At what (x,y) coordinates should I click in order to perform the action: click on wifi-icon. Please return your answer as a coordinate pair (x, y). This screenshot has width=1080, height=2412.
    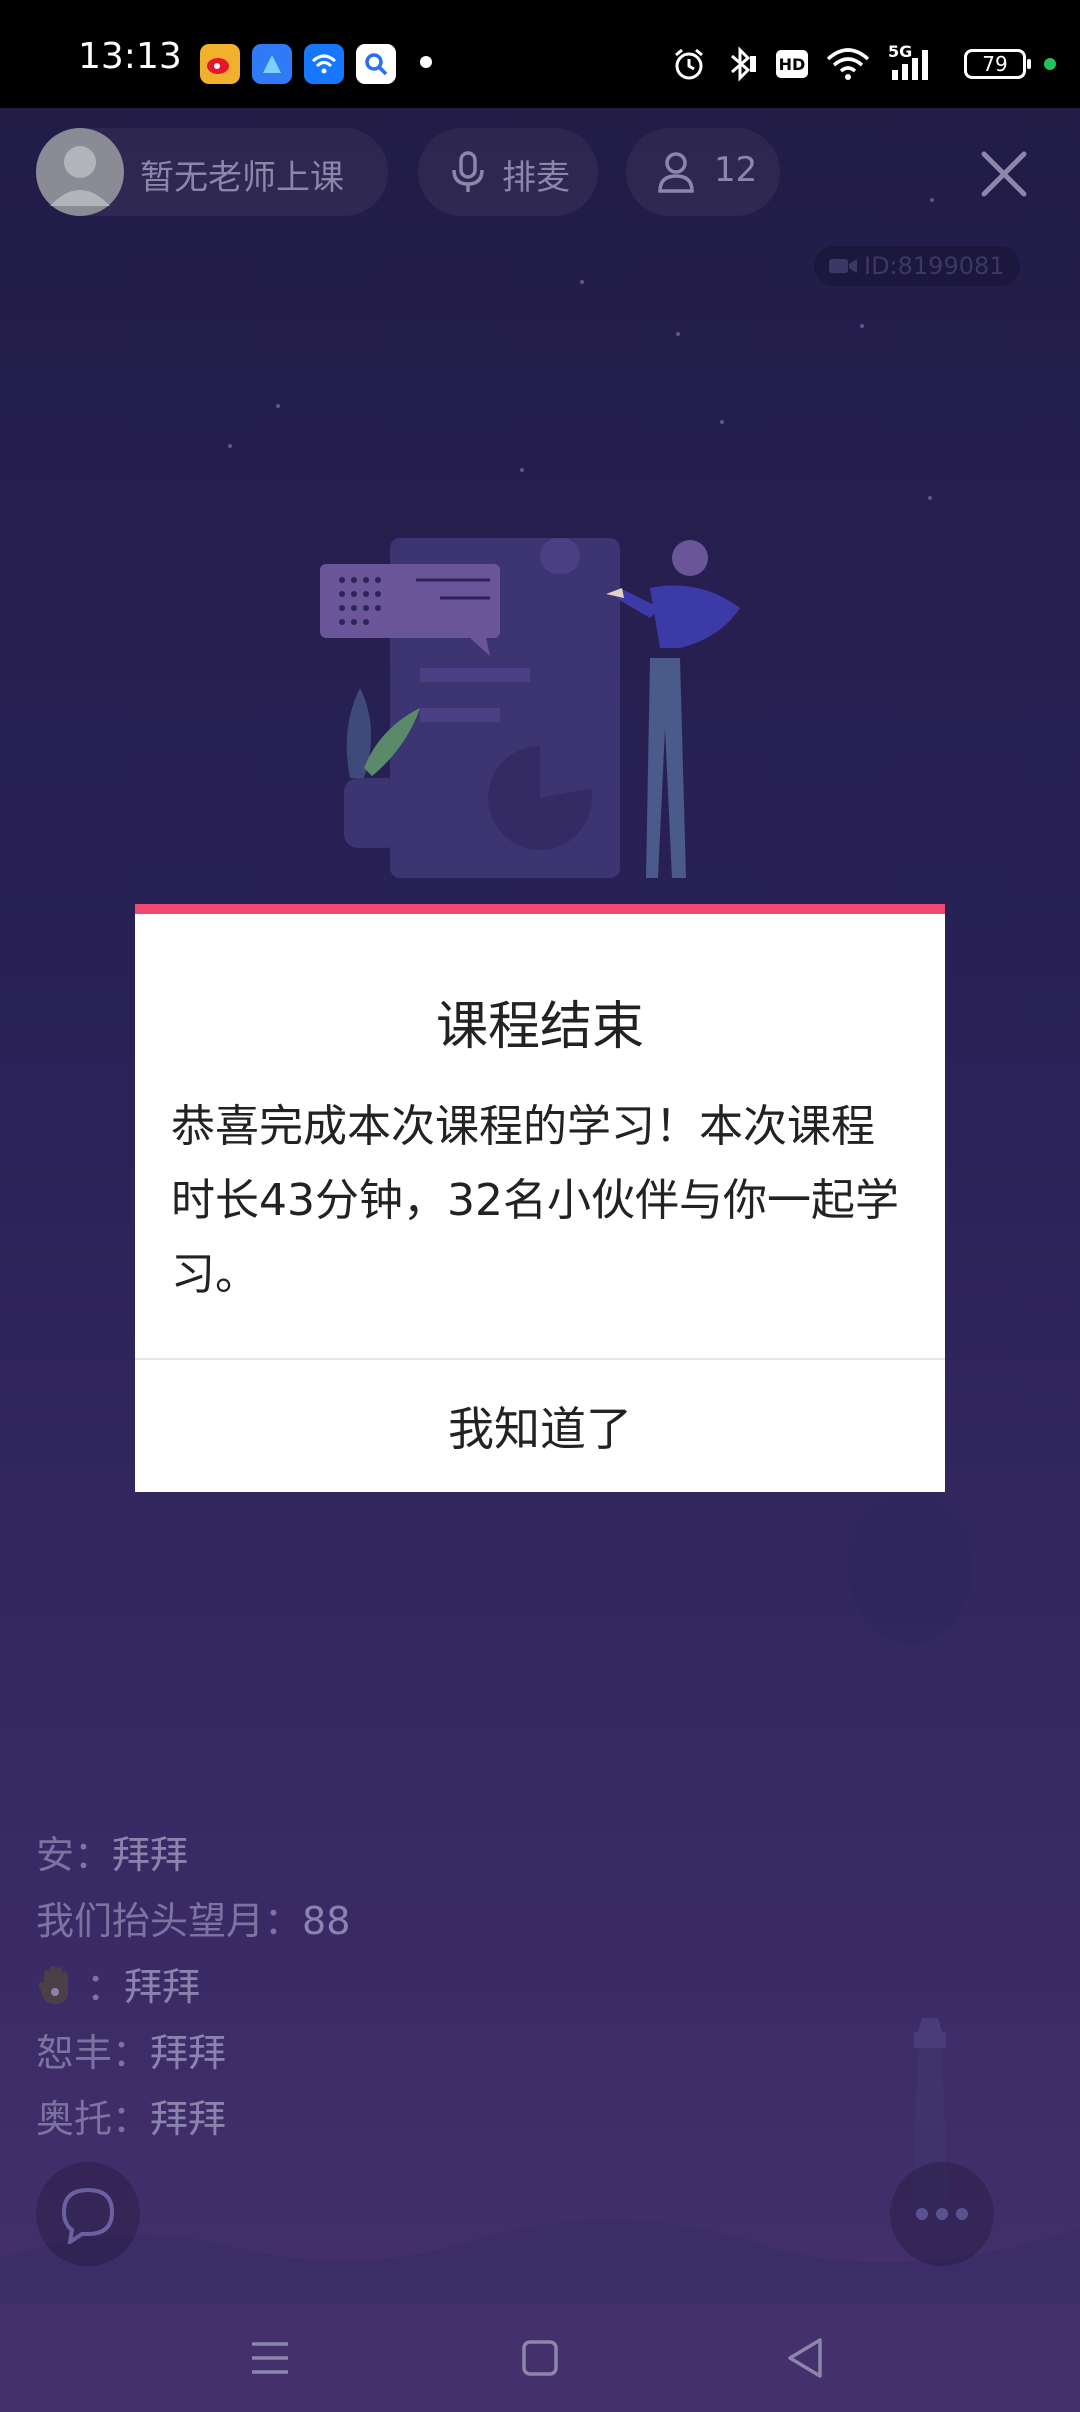
    Looking at the image, I should click on (848, 64).